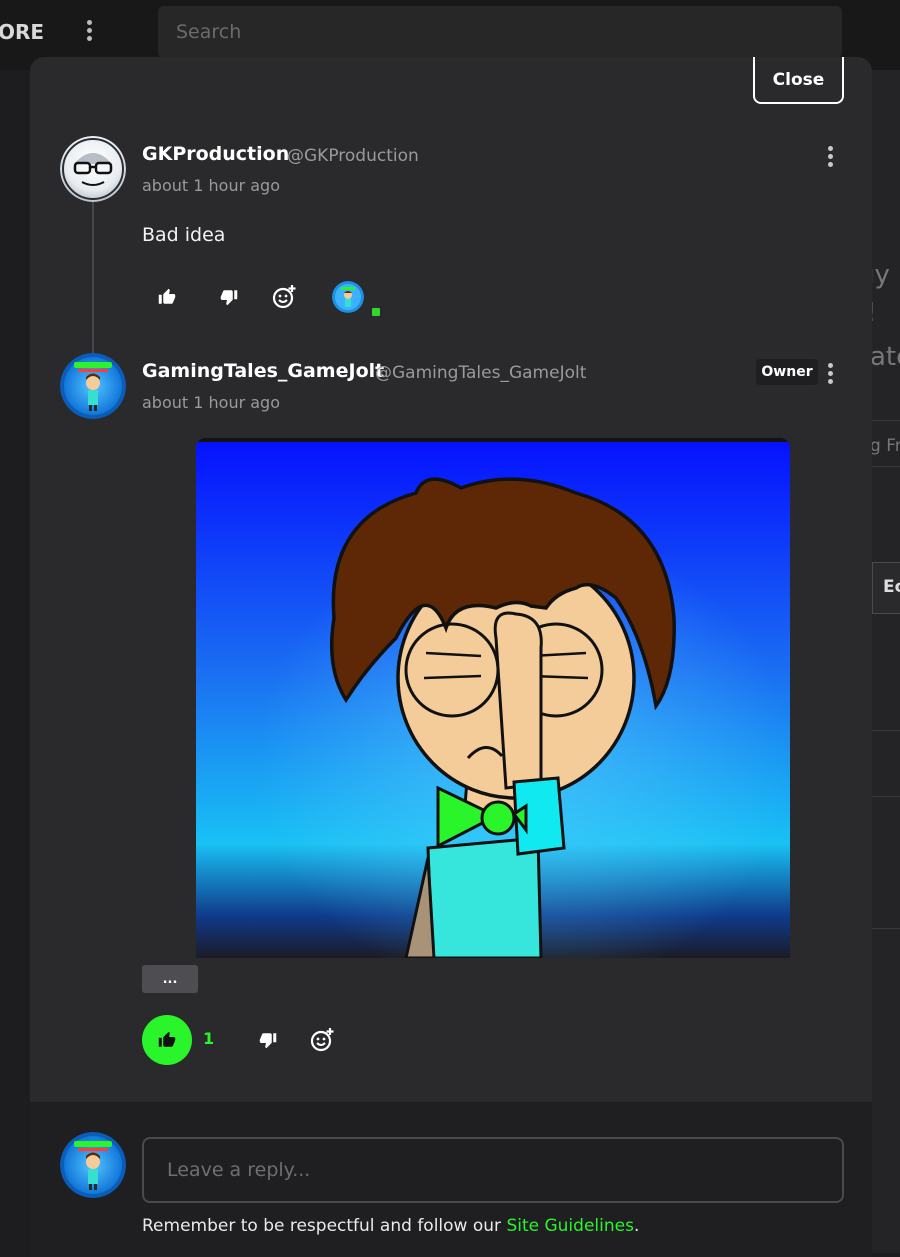 This screenshot has width=900, height=1257. What do you see at coordinates (348, 297) in the screenshot?
I see `reply-avatar` at bounding box center [348, 297].